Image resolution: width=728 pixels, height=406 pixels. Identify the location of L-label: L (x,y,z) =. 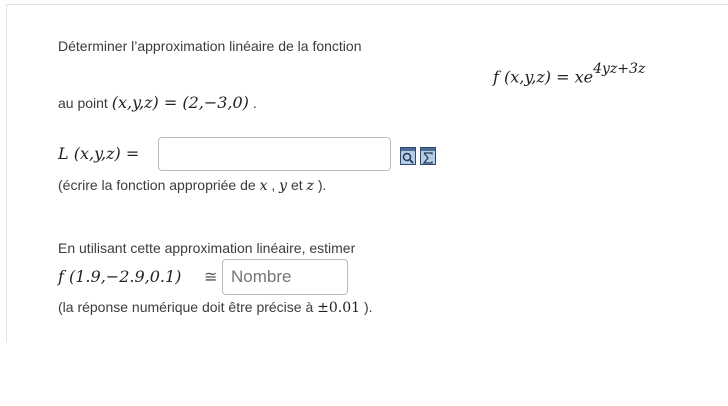
(99, 153).